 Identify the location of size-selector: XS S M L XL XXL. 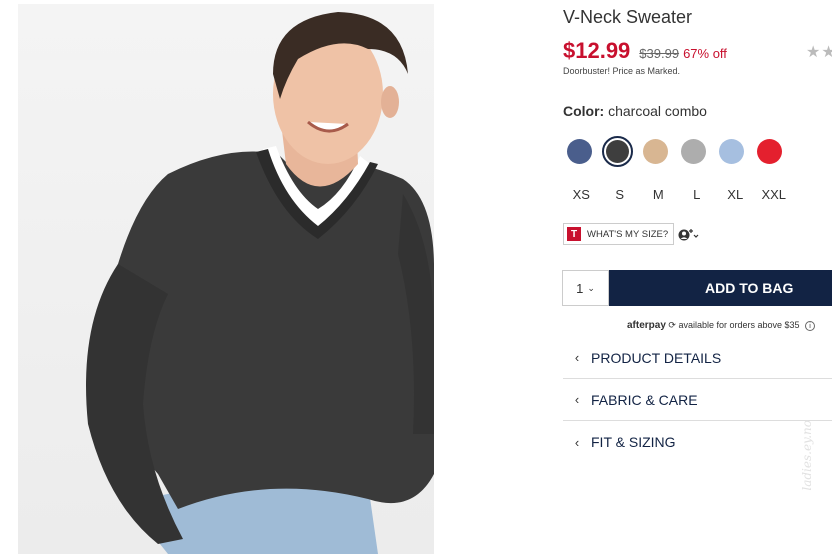
(677, 194).